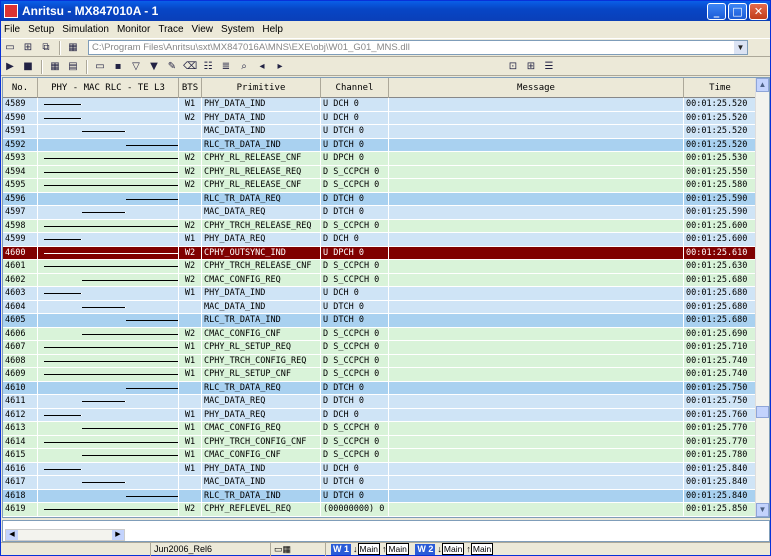 The height and width of the screenshot is (556, 771). What do you see at coordinates (380, 402) in the screenshot?
I see `table-row: 4611 MAC_DATA_REQ D DTCH 0 00:01:25.750` at bounding box center [380, 402].